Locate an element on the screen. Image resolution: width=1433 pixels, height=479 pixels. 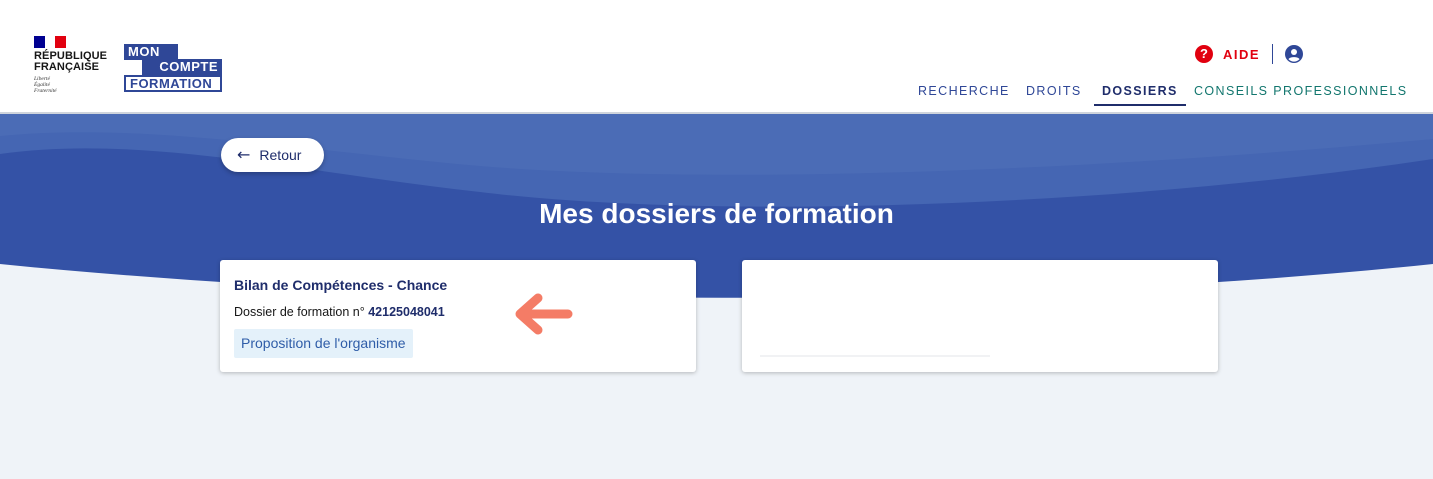
back-button: ← Retour is located at coordinates (272, 155).